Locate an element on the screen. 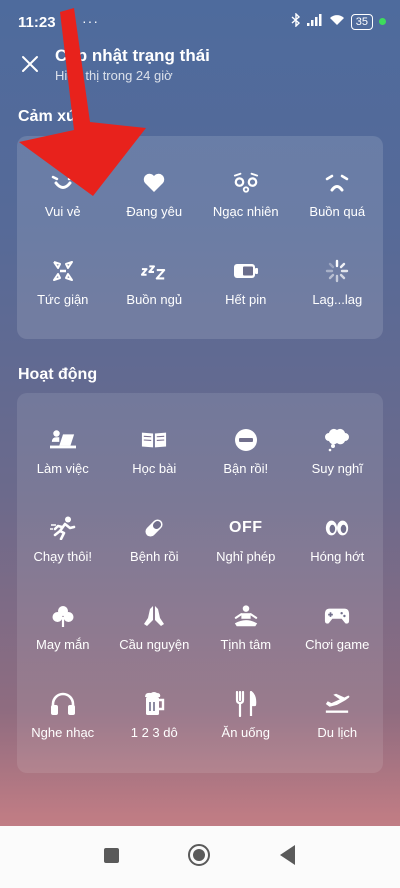 The image size is (400, 888). status-option-meditating: Tịnh tâm is located at coordinates (246, 647).